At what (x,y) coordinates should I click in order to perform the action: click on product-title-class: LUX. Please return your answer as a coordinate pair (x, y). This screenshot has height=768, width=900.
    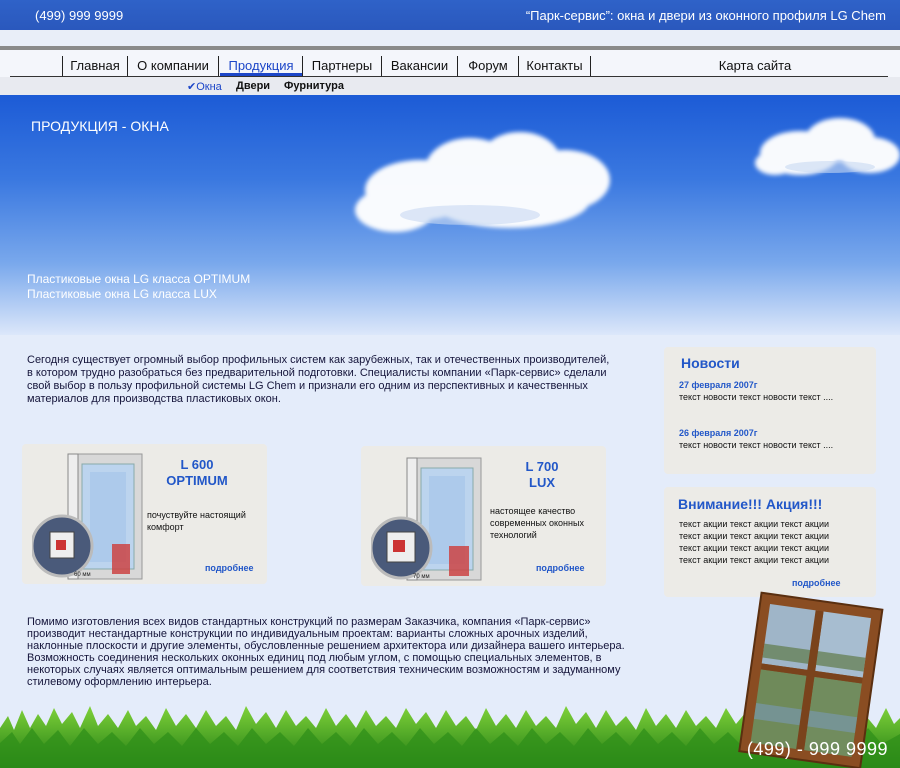
    Looking at the image, I should click on (542, 482).